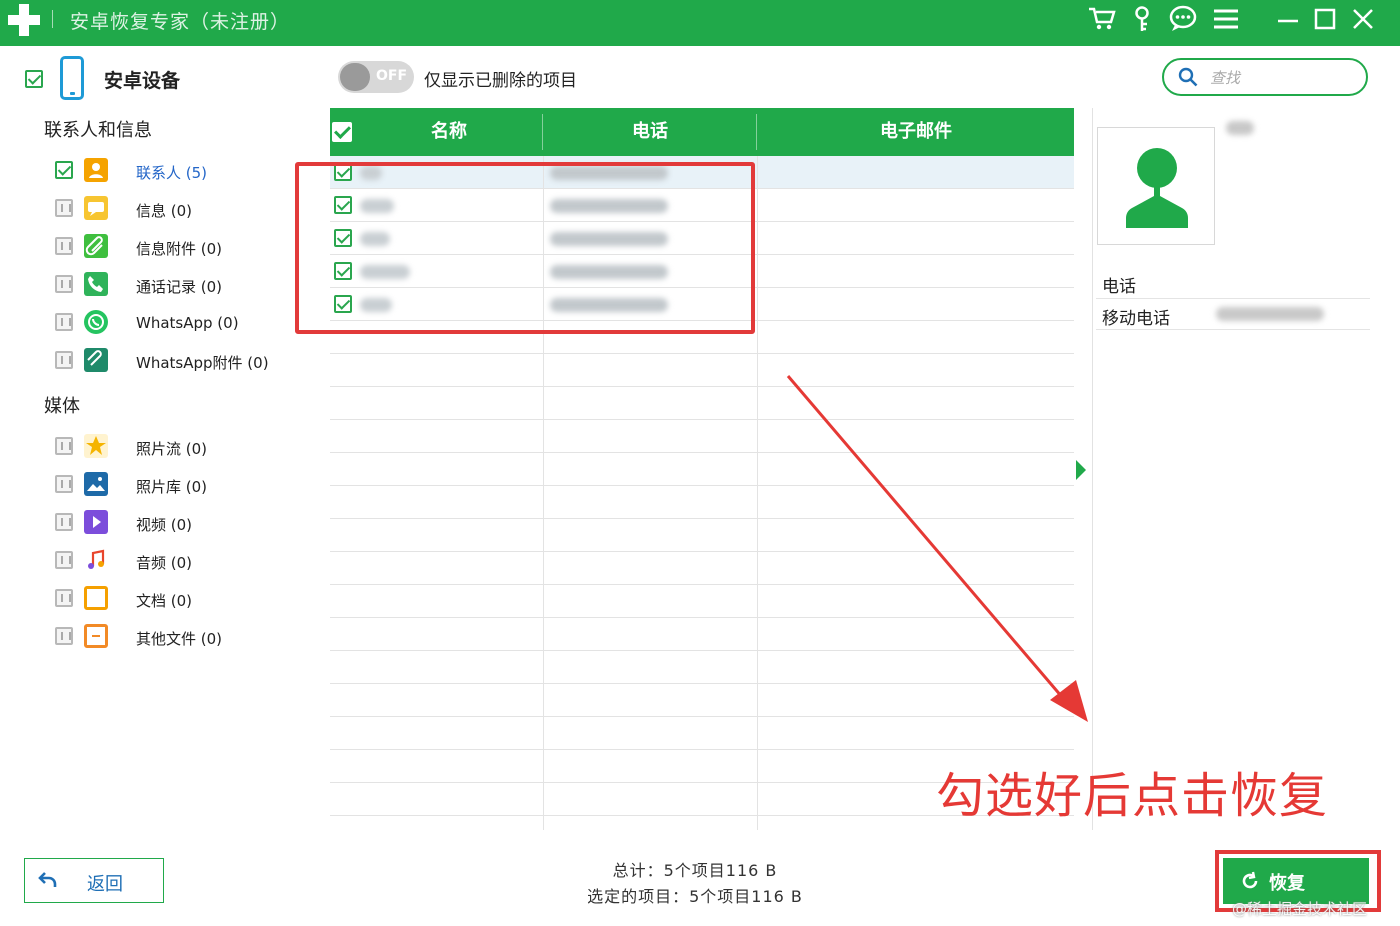  Describe the element at coordinates (1188, 77) in the screenshot. I see `search-icon` at that location.